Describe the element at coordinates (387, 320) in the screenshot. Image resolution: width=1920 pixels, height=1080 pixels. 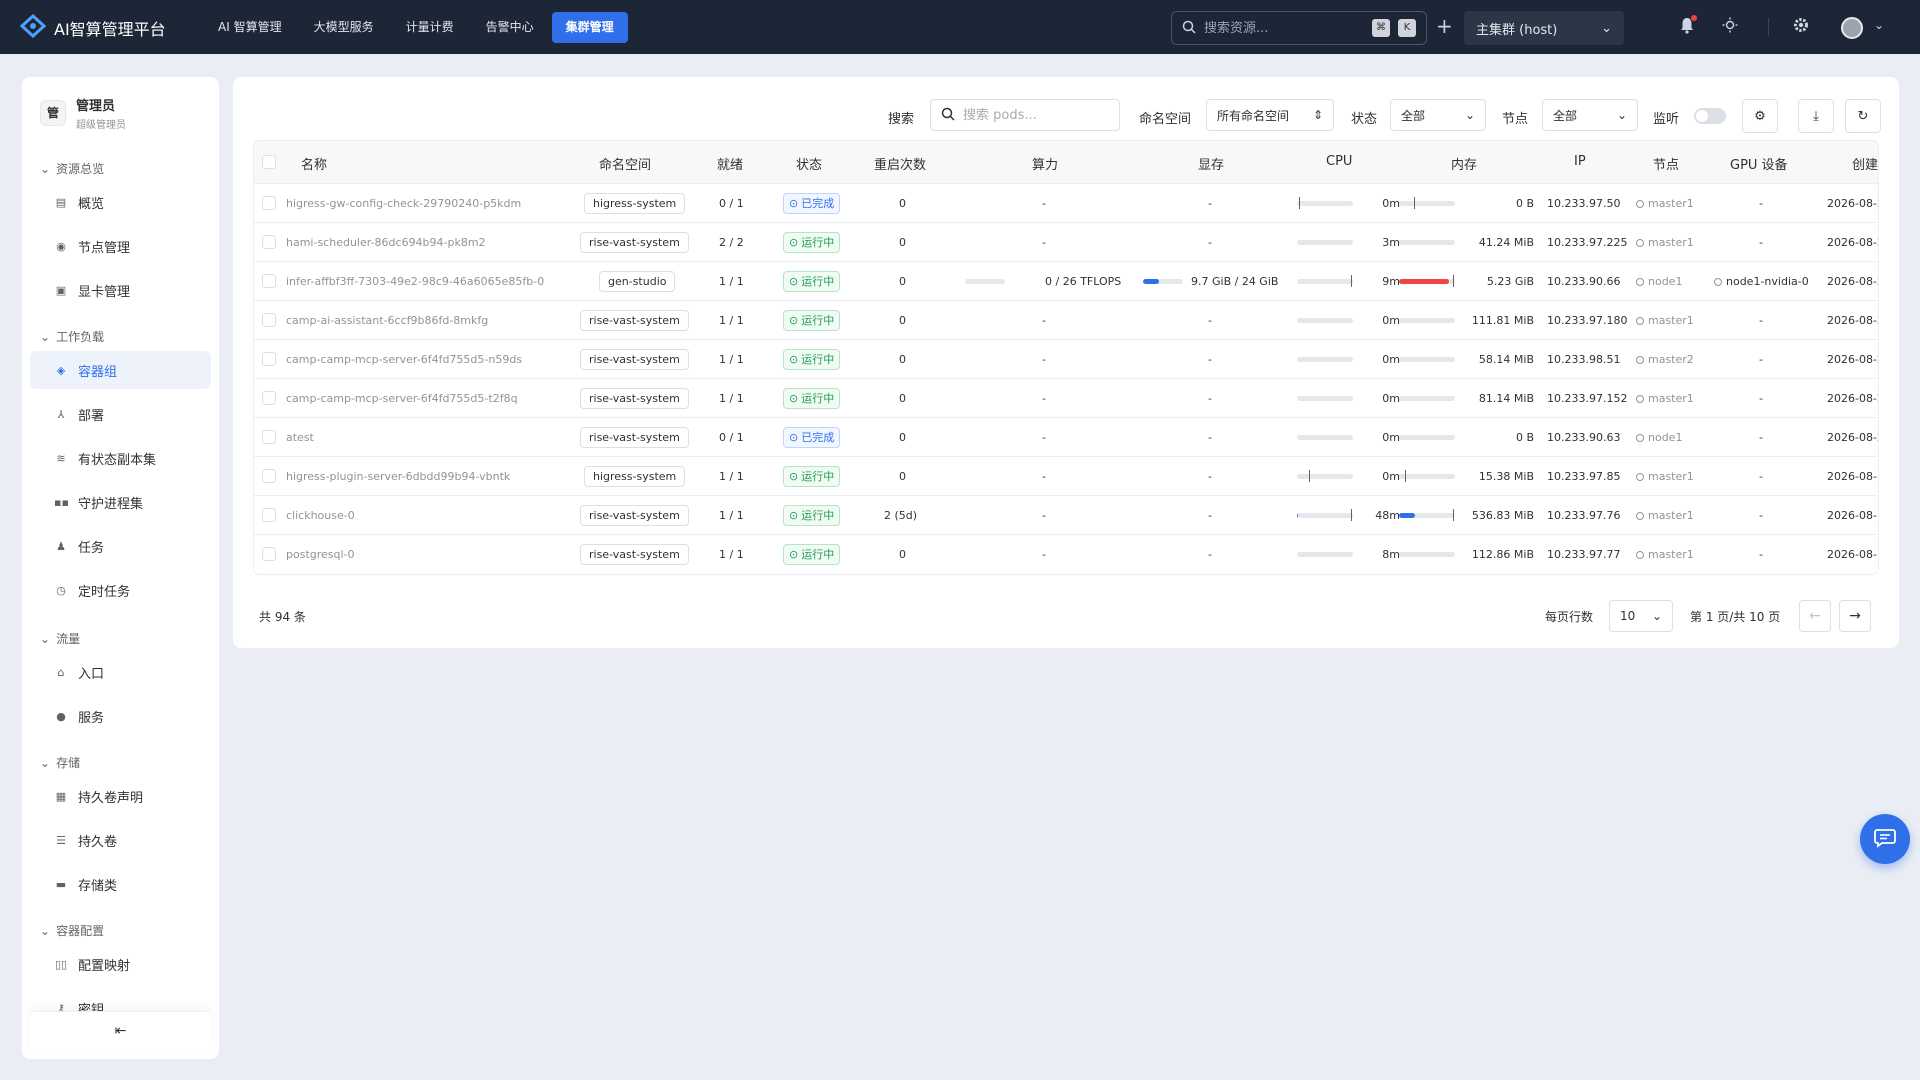
I see `pod-name: camp-ai-assistant-6ccf9b86fd-8mkfg` at that location.